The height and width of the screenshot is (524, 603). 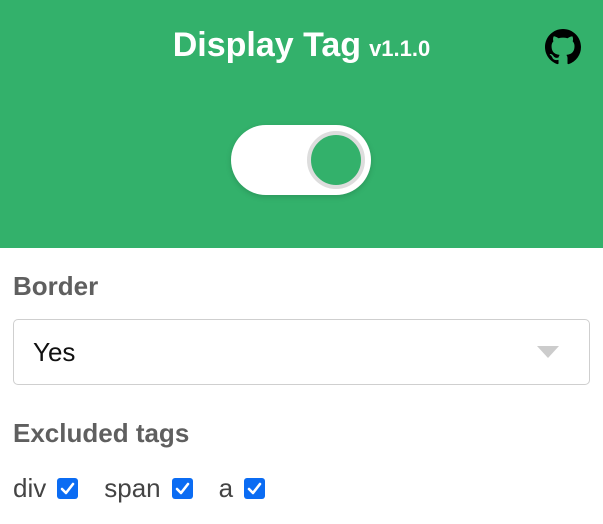 I want to click on tag-item-a: a, so click(x=242, y=488).